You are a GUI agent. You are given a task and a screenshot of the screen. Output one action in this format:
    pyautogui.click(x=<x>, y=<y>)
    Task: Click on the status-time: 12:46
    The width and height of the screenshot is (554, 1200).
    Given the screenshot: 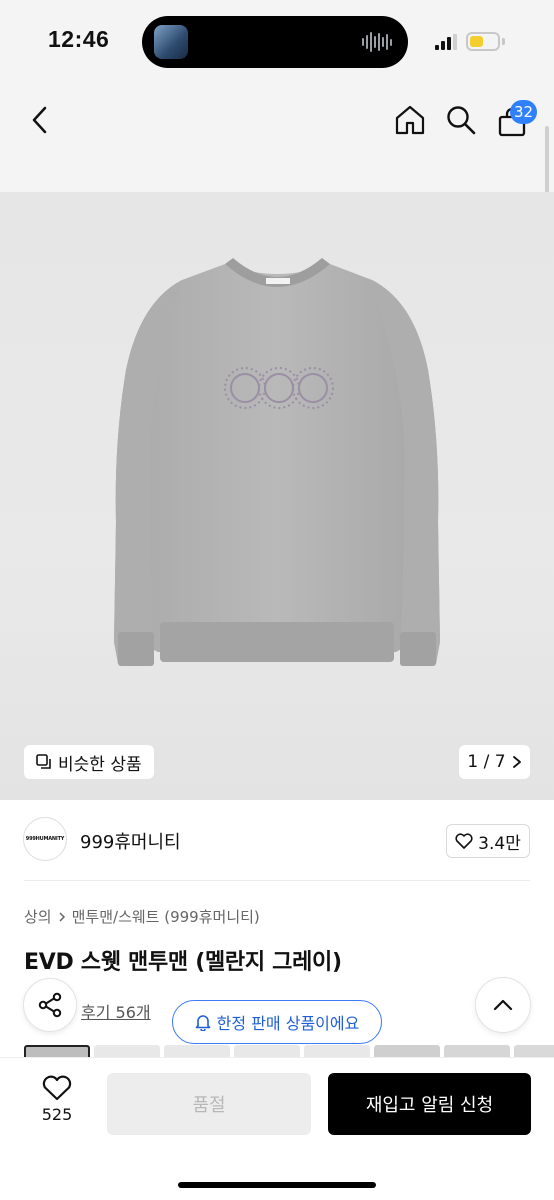 What is the action you would take?
    pyautogui.click(x=79, y=39)
    